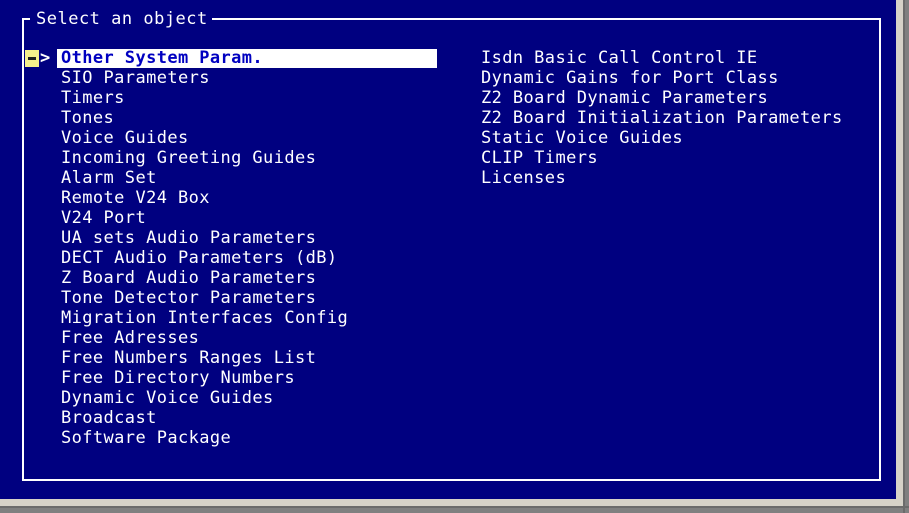 This screenshot has width=909, height=513. I want to click on list-item-label: V24 Port, so click(104, 218).